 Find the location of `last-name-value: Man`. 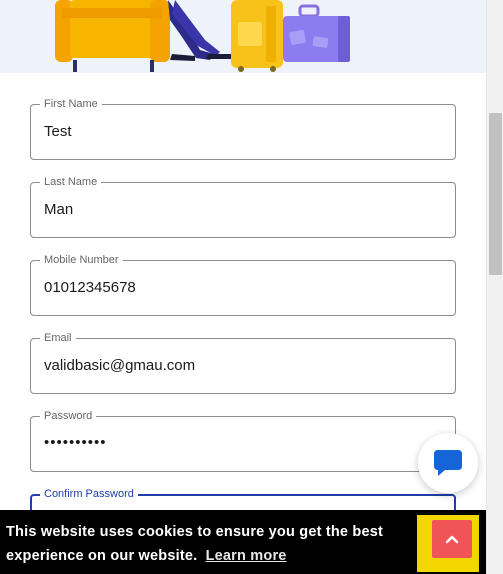

last-name-value: Man is located at coordinates (58, 210).